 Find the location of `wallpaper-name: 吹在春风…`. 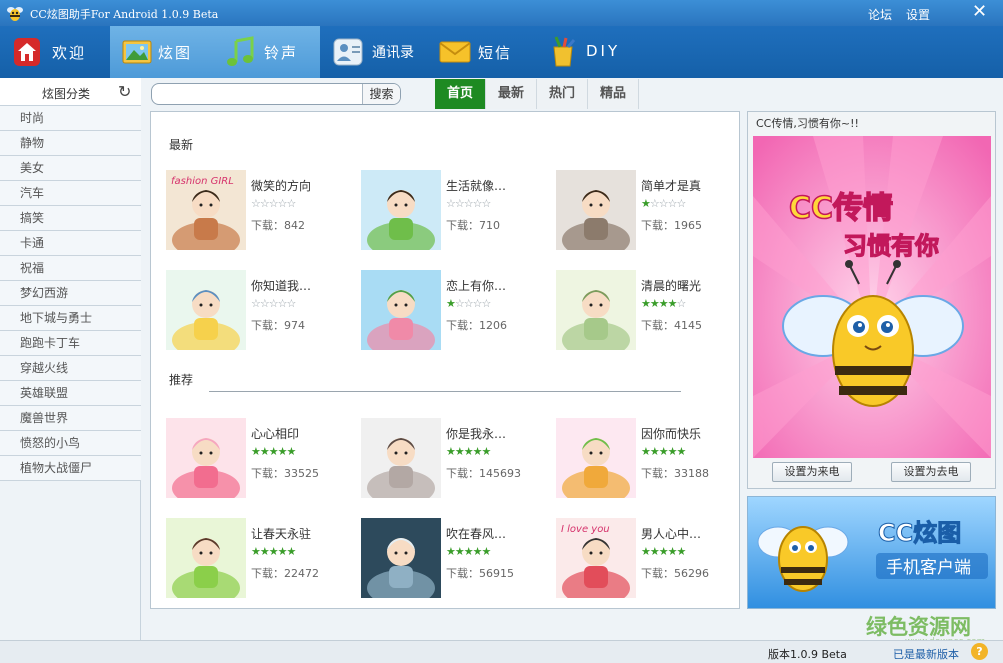

wallpaper-name: 吹在春风… is located at coordinates (496, 533).